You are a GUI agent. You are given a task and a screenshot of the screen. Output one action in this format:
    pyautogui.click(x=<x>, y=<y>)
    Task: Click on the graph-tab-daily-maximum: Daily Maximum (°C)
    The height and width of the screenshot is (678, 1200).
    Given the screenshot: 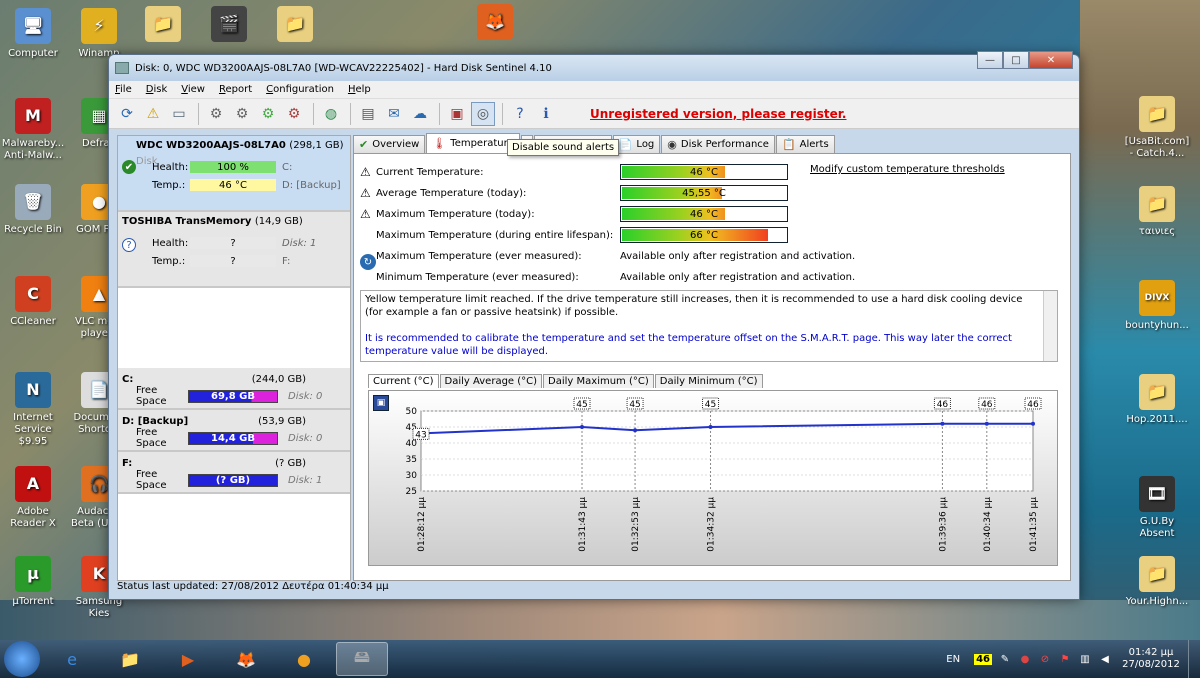 What is the action you would take?
    pyautogui.click(x=598, y=381)
    